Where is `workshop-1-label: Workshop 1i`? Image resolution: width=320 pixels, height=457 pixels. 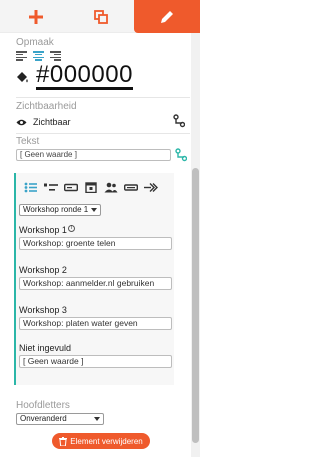
workshop-1-label: Workshop 1i is located at coordinates (47, 230).